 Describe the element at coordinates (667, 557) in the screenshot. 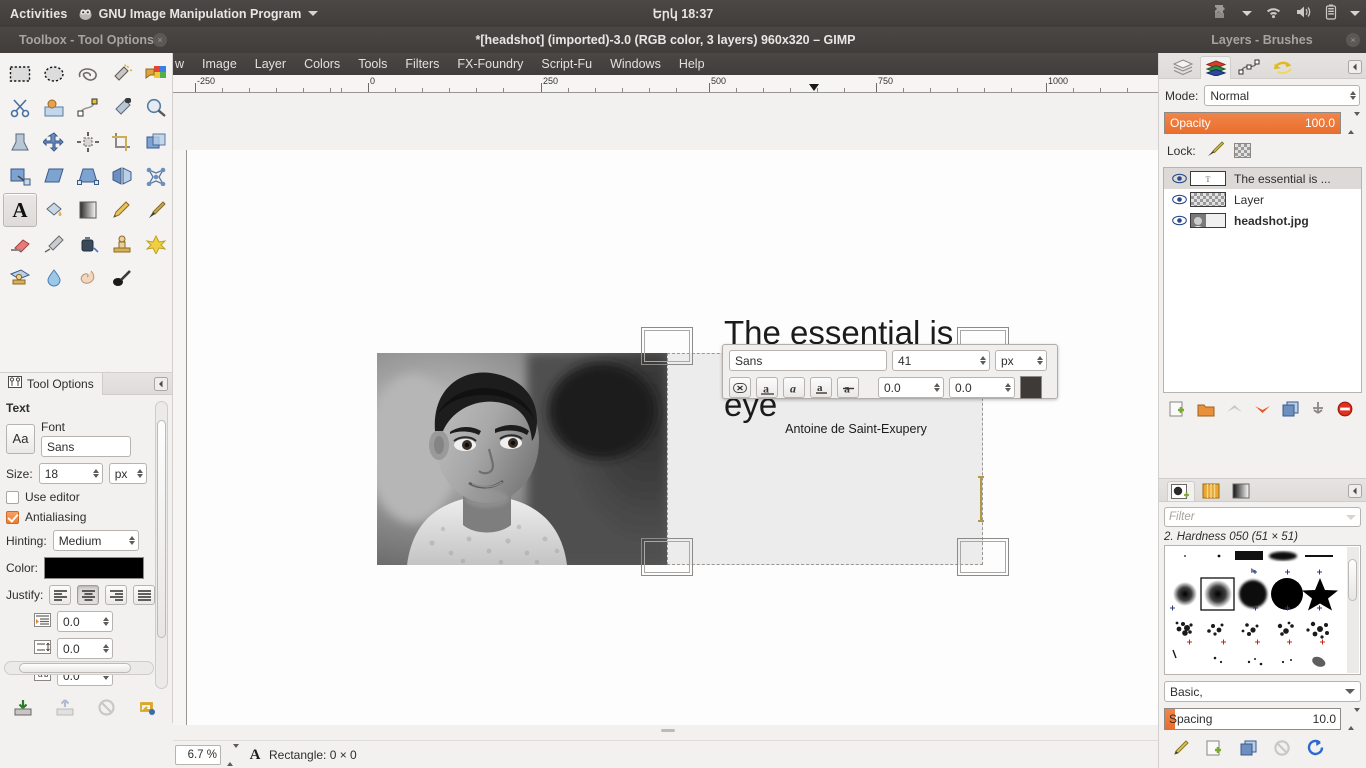

I see `text-handle-bottom-left` at that location.